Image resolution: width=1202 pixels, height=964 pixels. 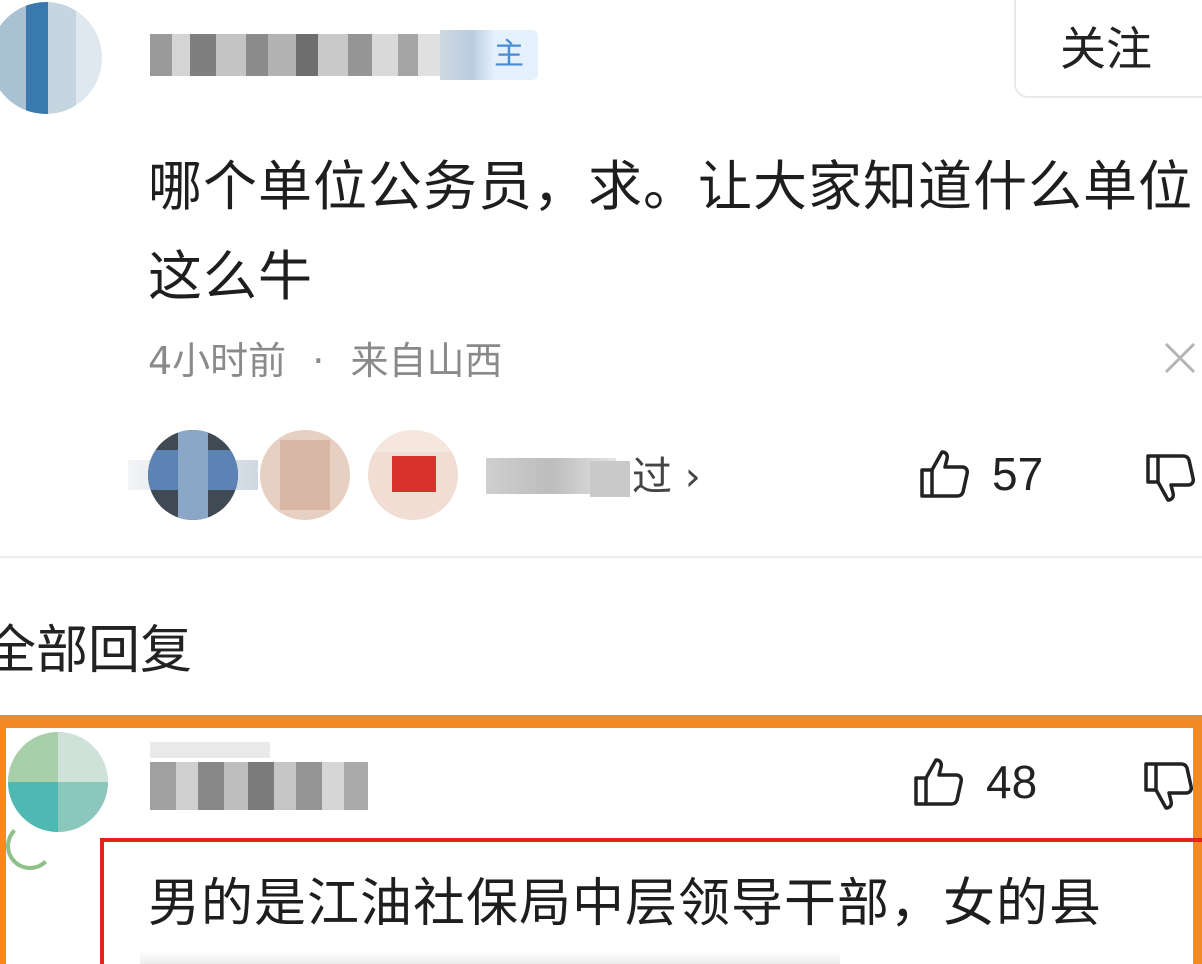 What do you see at coordinates (610, 479) in the screenshot?
I see `liked-by-text-blur` at bounding box center [610, 479].